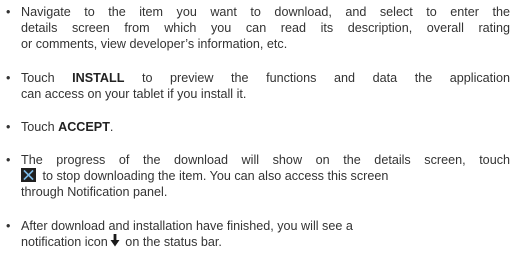 Image resolution: width=514 pixels, height=259 pixels. What do you see at coordinates (98, 78) in the screenshot?
I see `install-keyword: INSTALL` at bounding box center [98, 78].